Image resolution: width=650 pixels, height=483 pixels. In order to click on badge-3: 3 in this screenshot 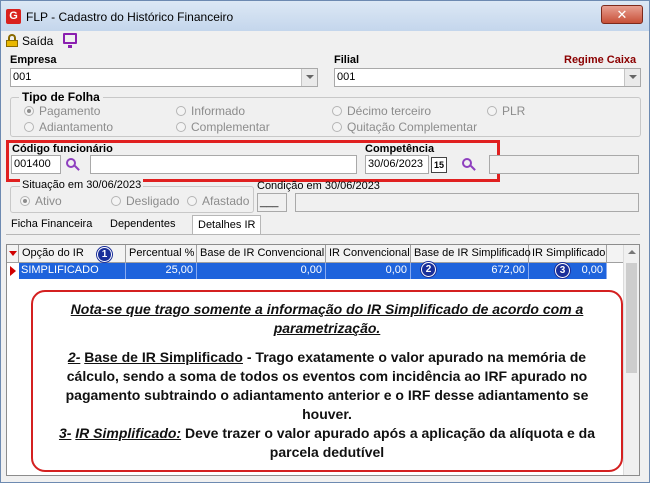, I will do `click(562, 270)`.